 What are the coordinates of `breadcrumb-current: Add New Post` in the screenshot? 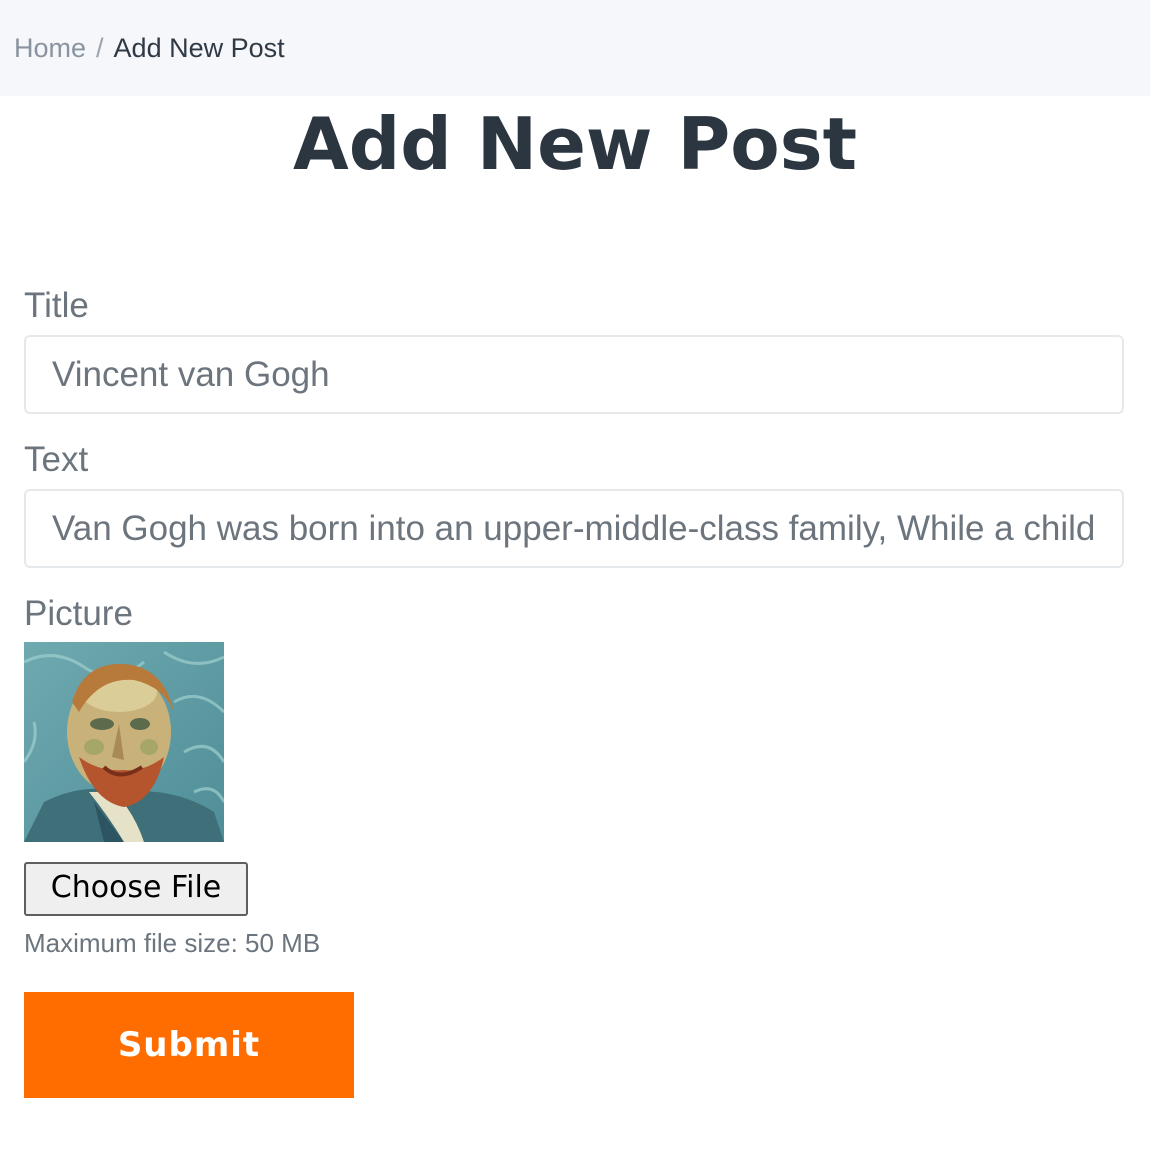 It's located at (199, 47).